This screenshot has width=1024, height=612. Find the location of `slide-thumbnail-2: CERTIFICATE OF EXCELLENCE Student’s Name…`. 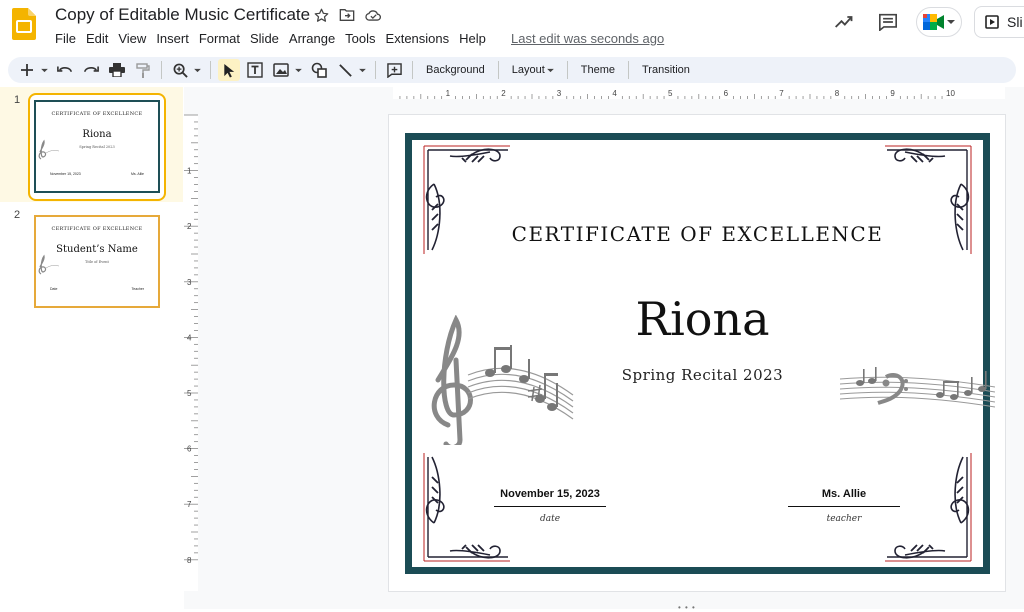

slide-thumbnail-2: CERTIFICATE OF EXCELLENCE Student’s Name… is located at coordinates (97, 262).